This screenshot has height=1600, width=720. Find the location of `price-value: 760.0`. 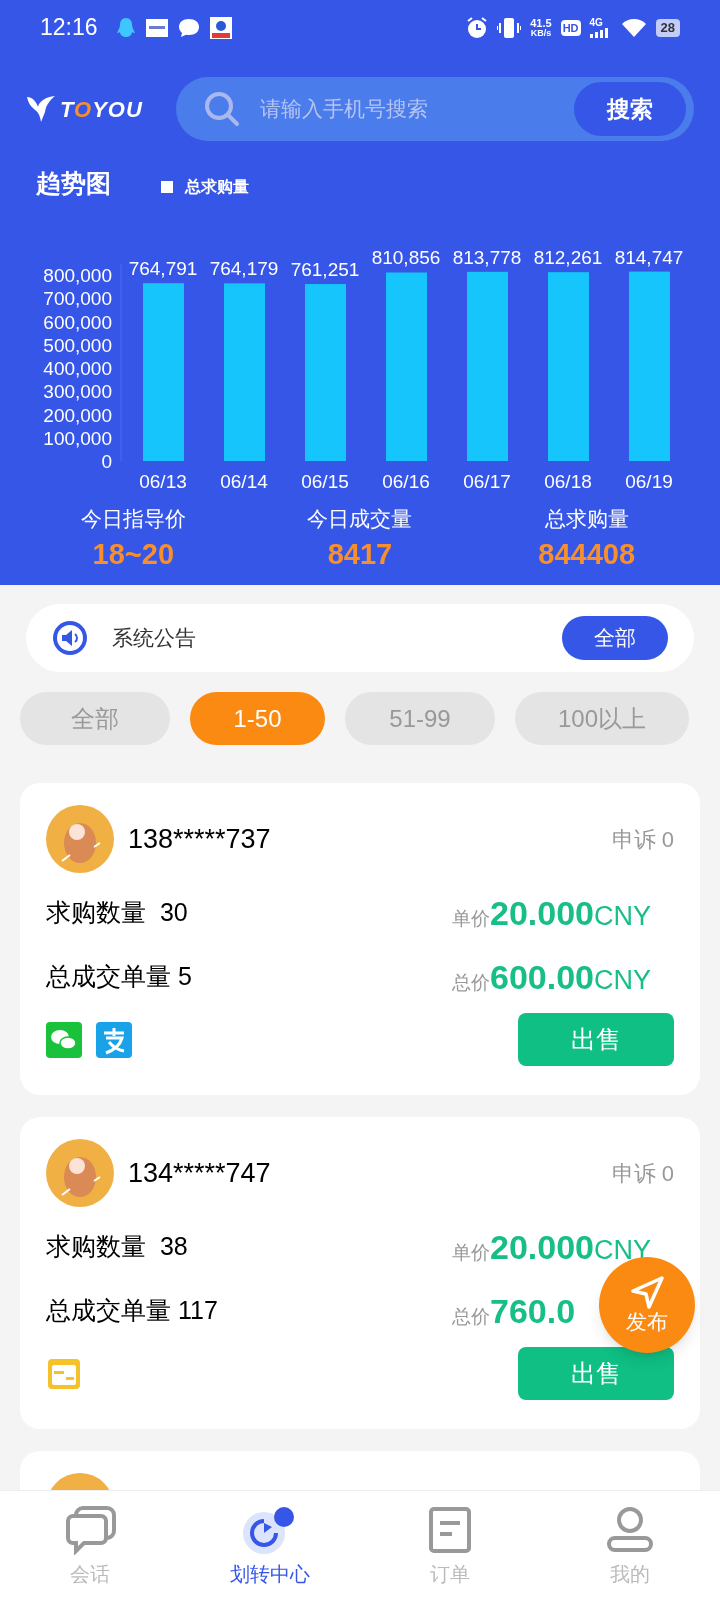

price-value: 760.0 is located at coordinates (533, 1311).